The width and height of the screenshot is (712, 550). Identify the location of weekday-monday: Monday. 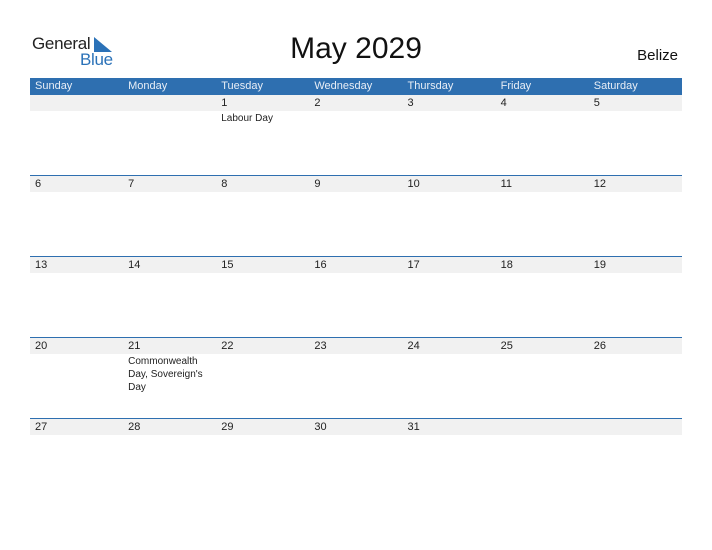
(148, 86).